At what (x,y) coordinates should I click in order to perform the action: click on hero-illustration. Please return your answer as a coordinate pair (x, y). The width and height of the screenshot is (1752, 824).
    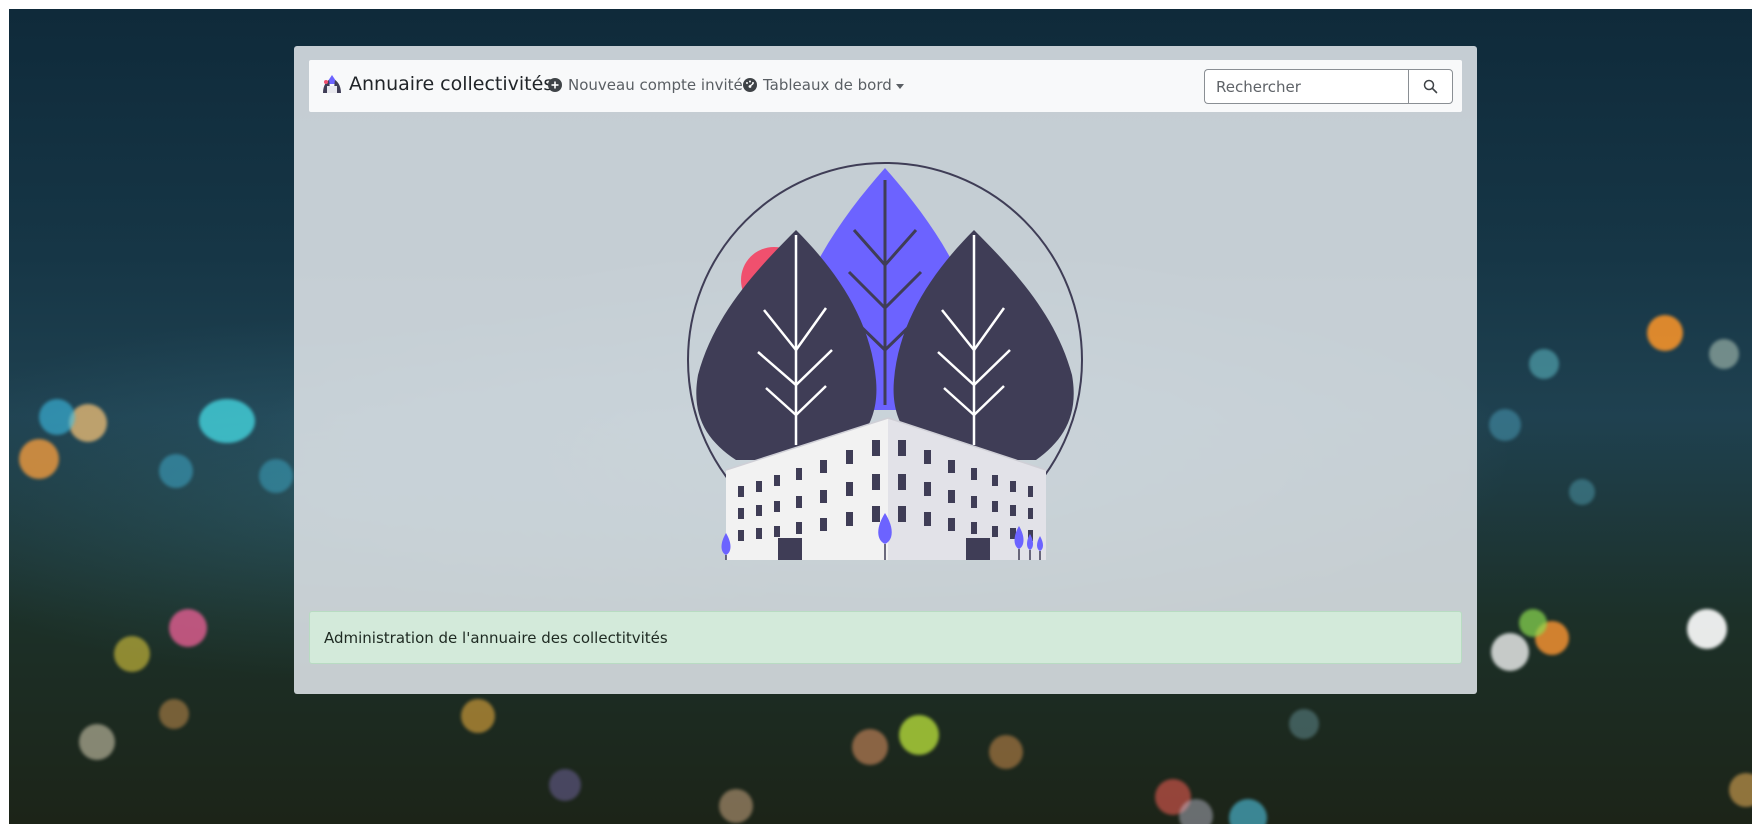
    Looking at the image, I should click on (885, 361).